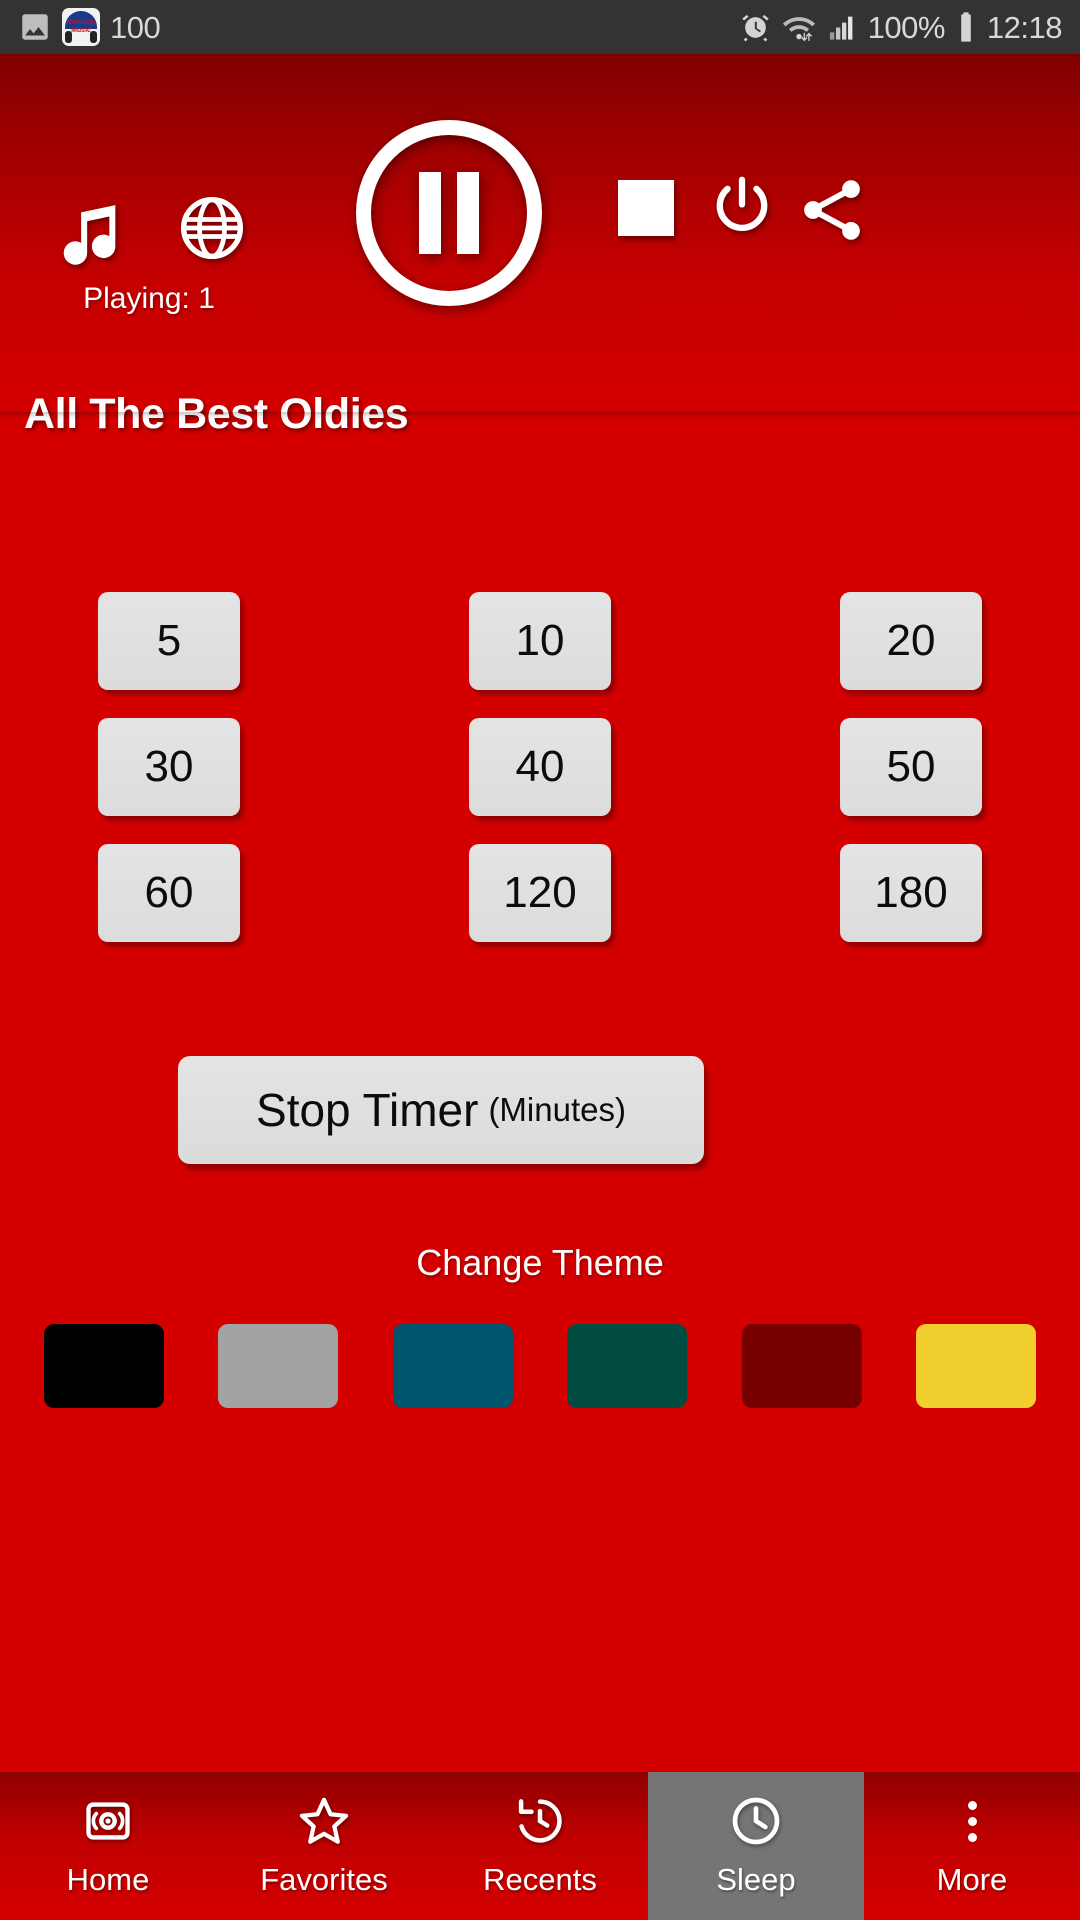 Image resolution: width=1080 pixels, height=1920 pixels. What do you see at coordinates (324, 1821) in the screenshot?
I see `star-icon` at bounding box center [324, 1821].